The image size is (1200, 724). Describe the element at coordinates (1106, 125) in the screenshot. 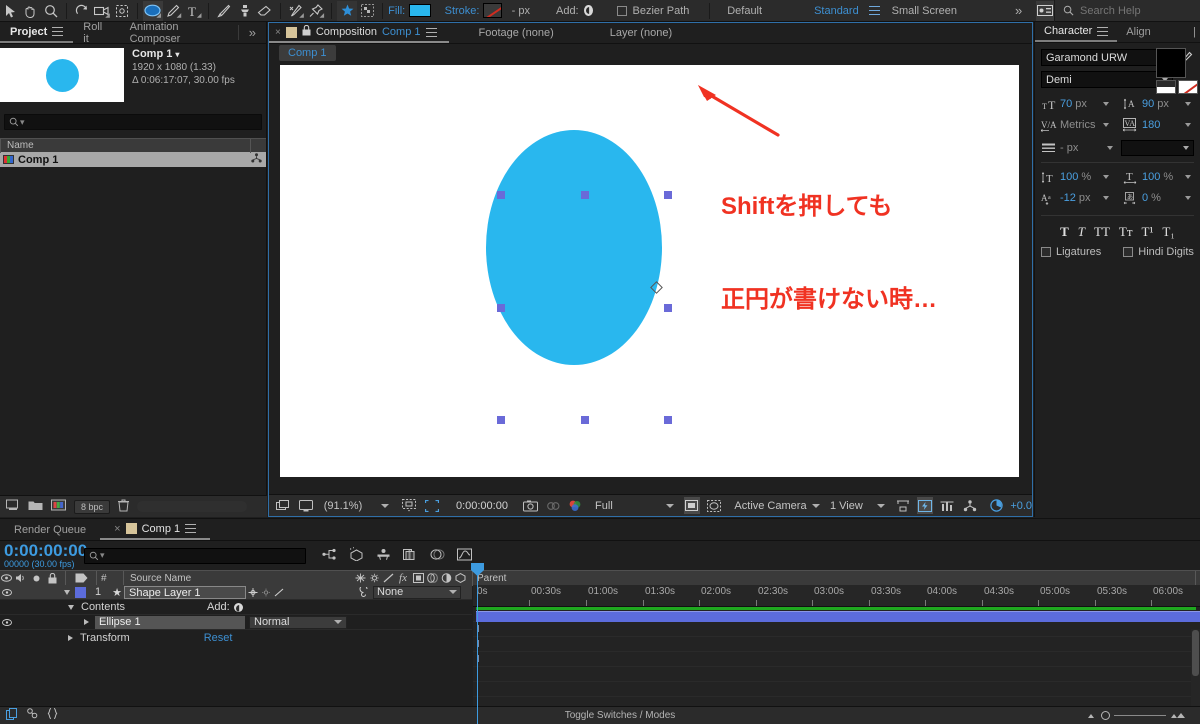

I see `kerning-dropdown-icon` at that location.